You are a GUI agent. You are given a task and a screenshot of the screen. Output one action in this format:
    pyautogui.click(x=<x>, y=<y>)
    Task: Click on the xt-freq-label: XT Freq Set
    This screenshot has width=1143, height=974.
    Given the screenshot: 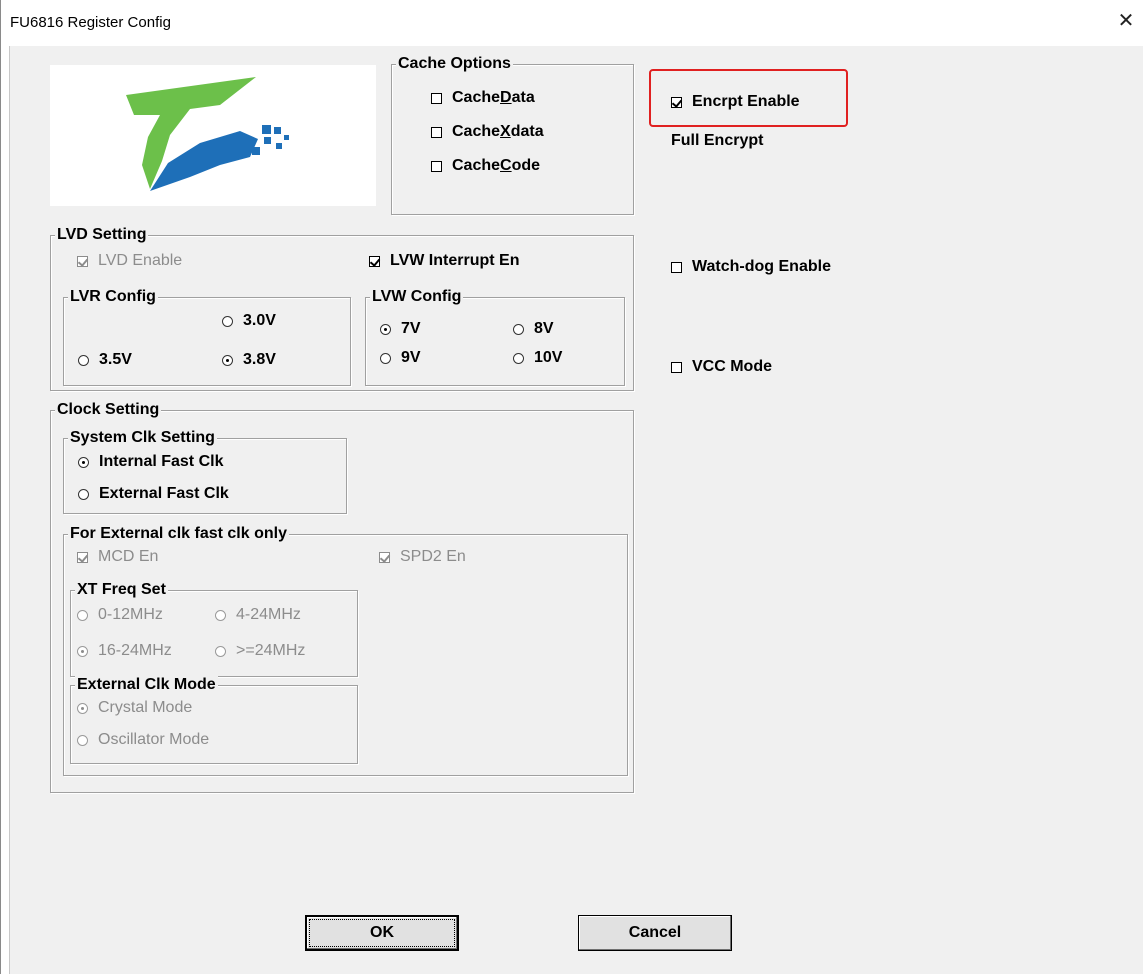 What is the action you would take?
    pyautogui.click(x=121, y=590)
    